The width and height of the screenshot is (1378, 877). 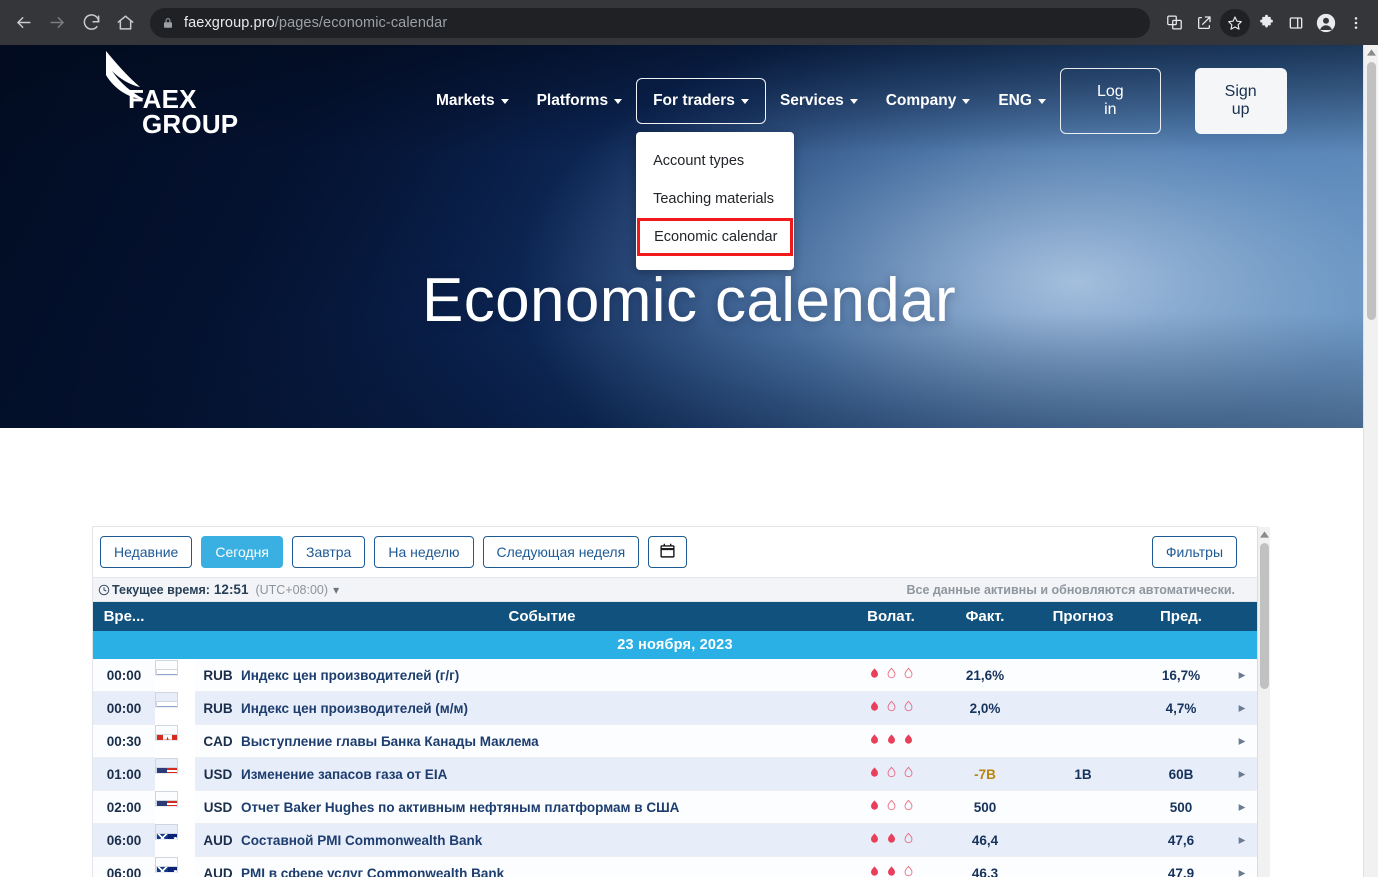 I want to click on dropdown-item-teaching-materials: Teaching materials, so click(x=715, y=199).